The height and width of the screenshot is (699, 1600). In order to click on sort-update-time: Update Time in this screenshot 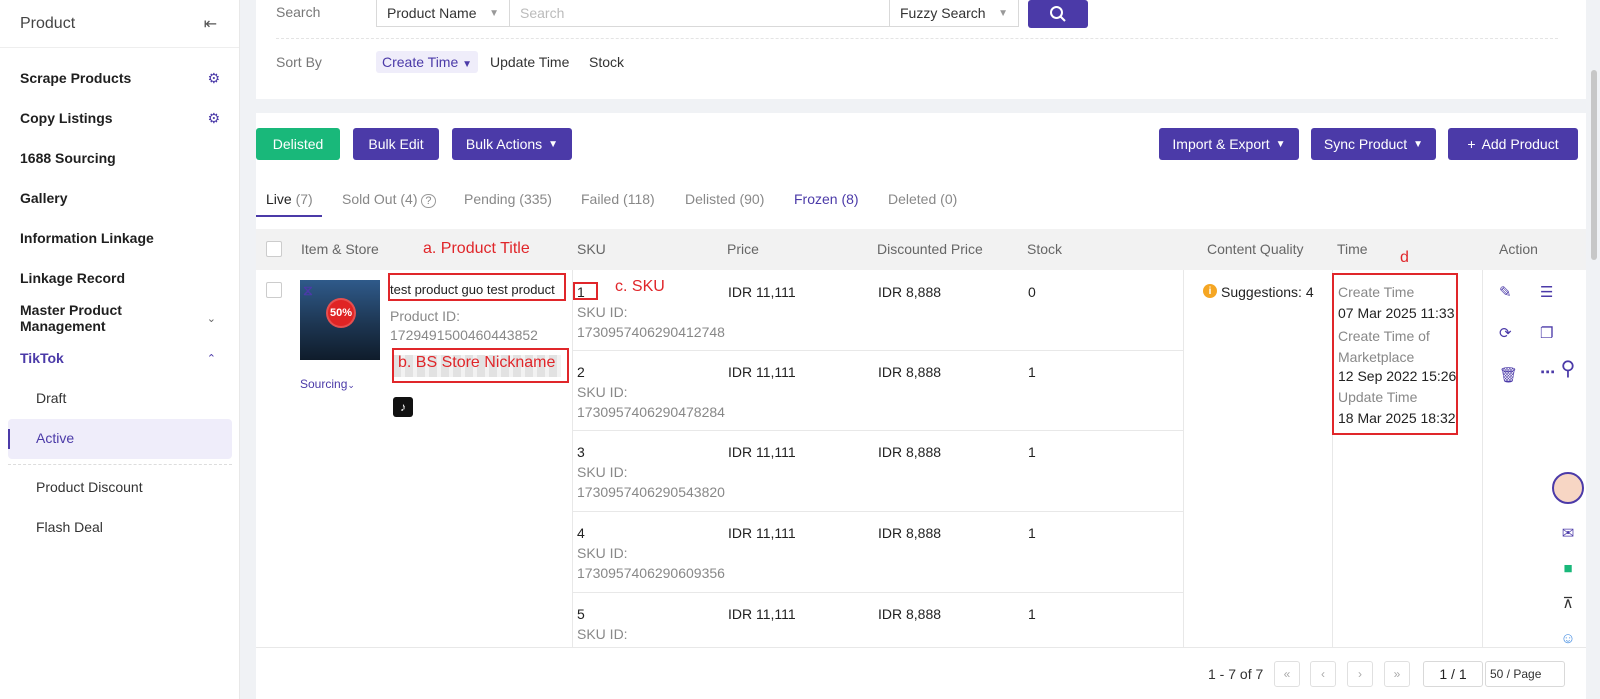, I will do `click(529, 62)`.